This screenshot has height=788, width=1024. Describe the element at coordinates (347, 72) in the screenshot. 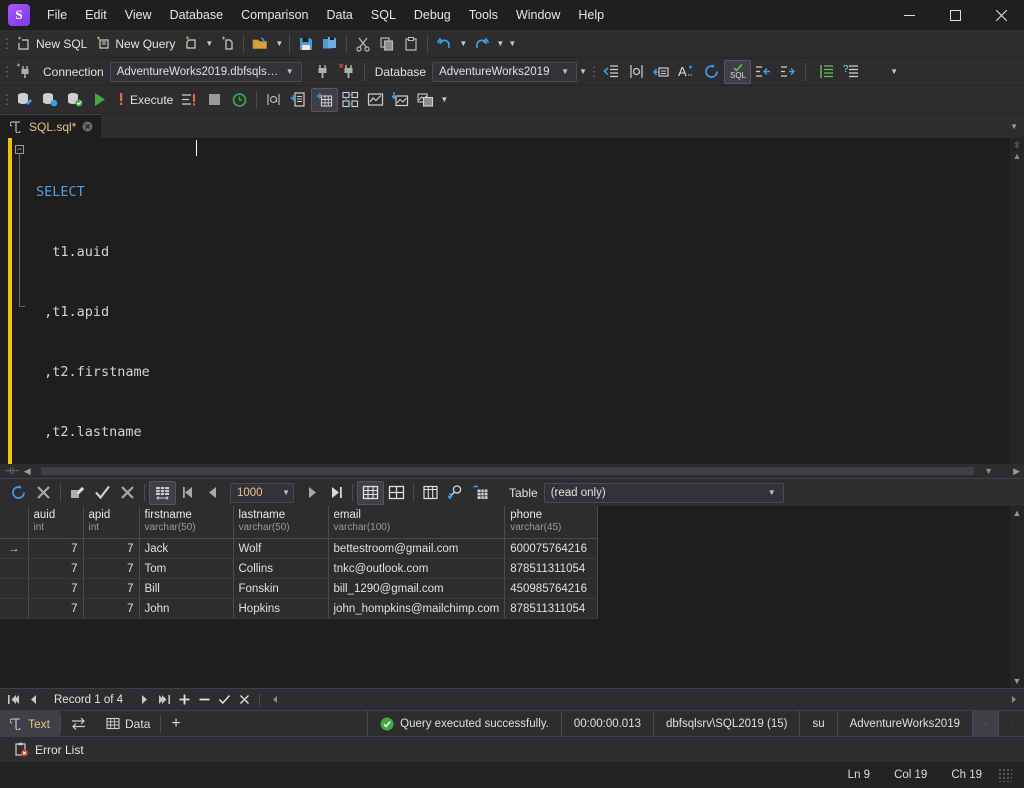

I see `disconnect-button` at that location.